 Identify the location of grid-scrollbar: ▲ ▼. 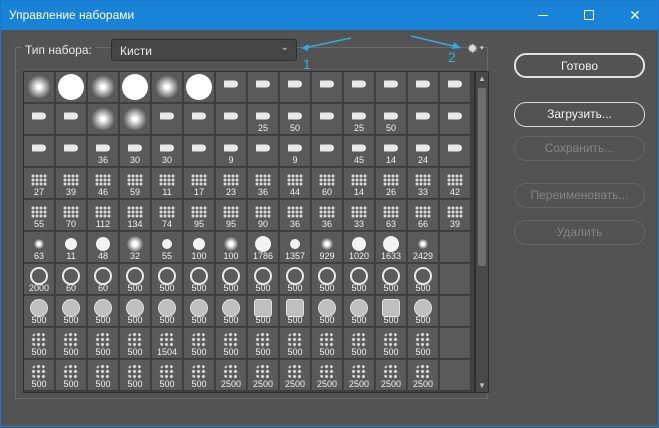
(482, 232).